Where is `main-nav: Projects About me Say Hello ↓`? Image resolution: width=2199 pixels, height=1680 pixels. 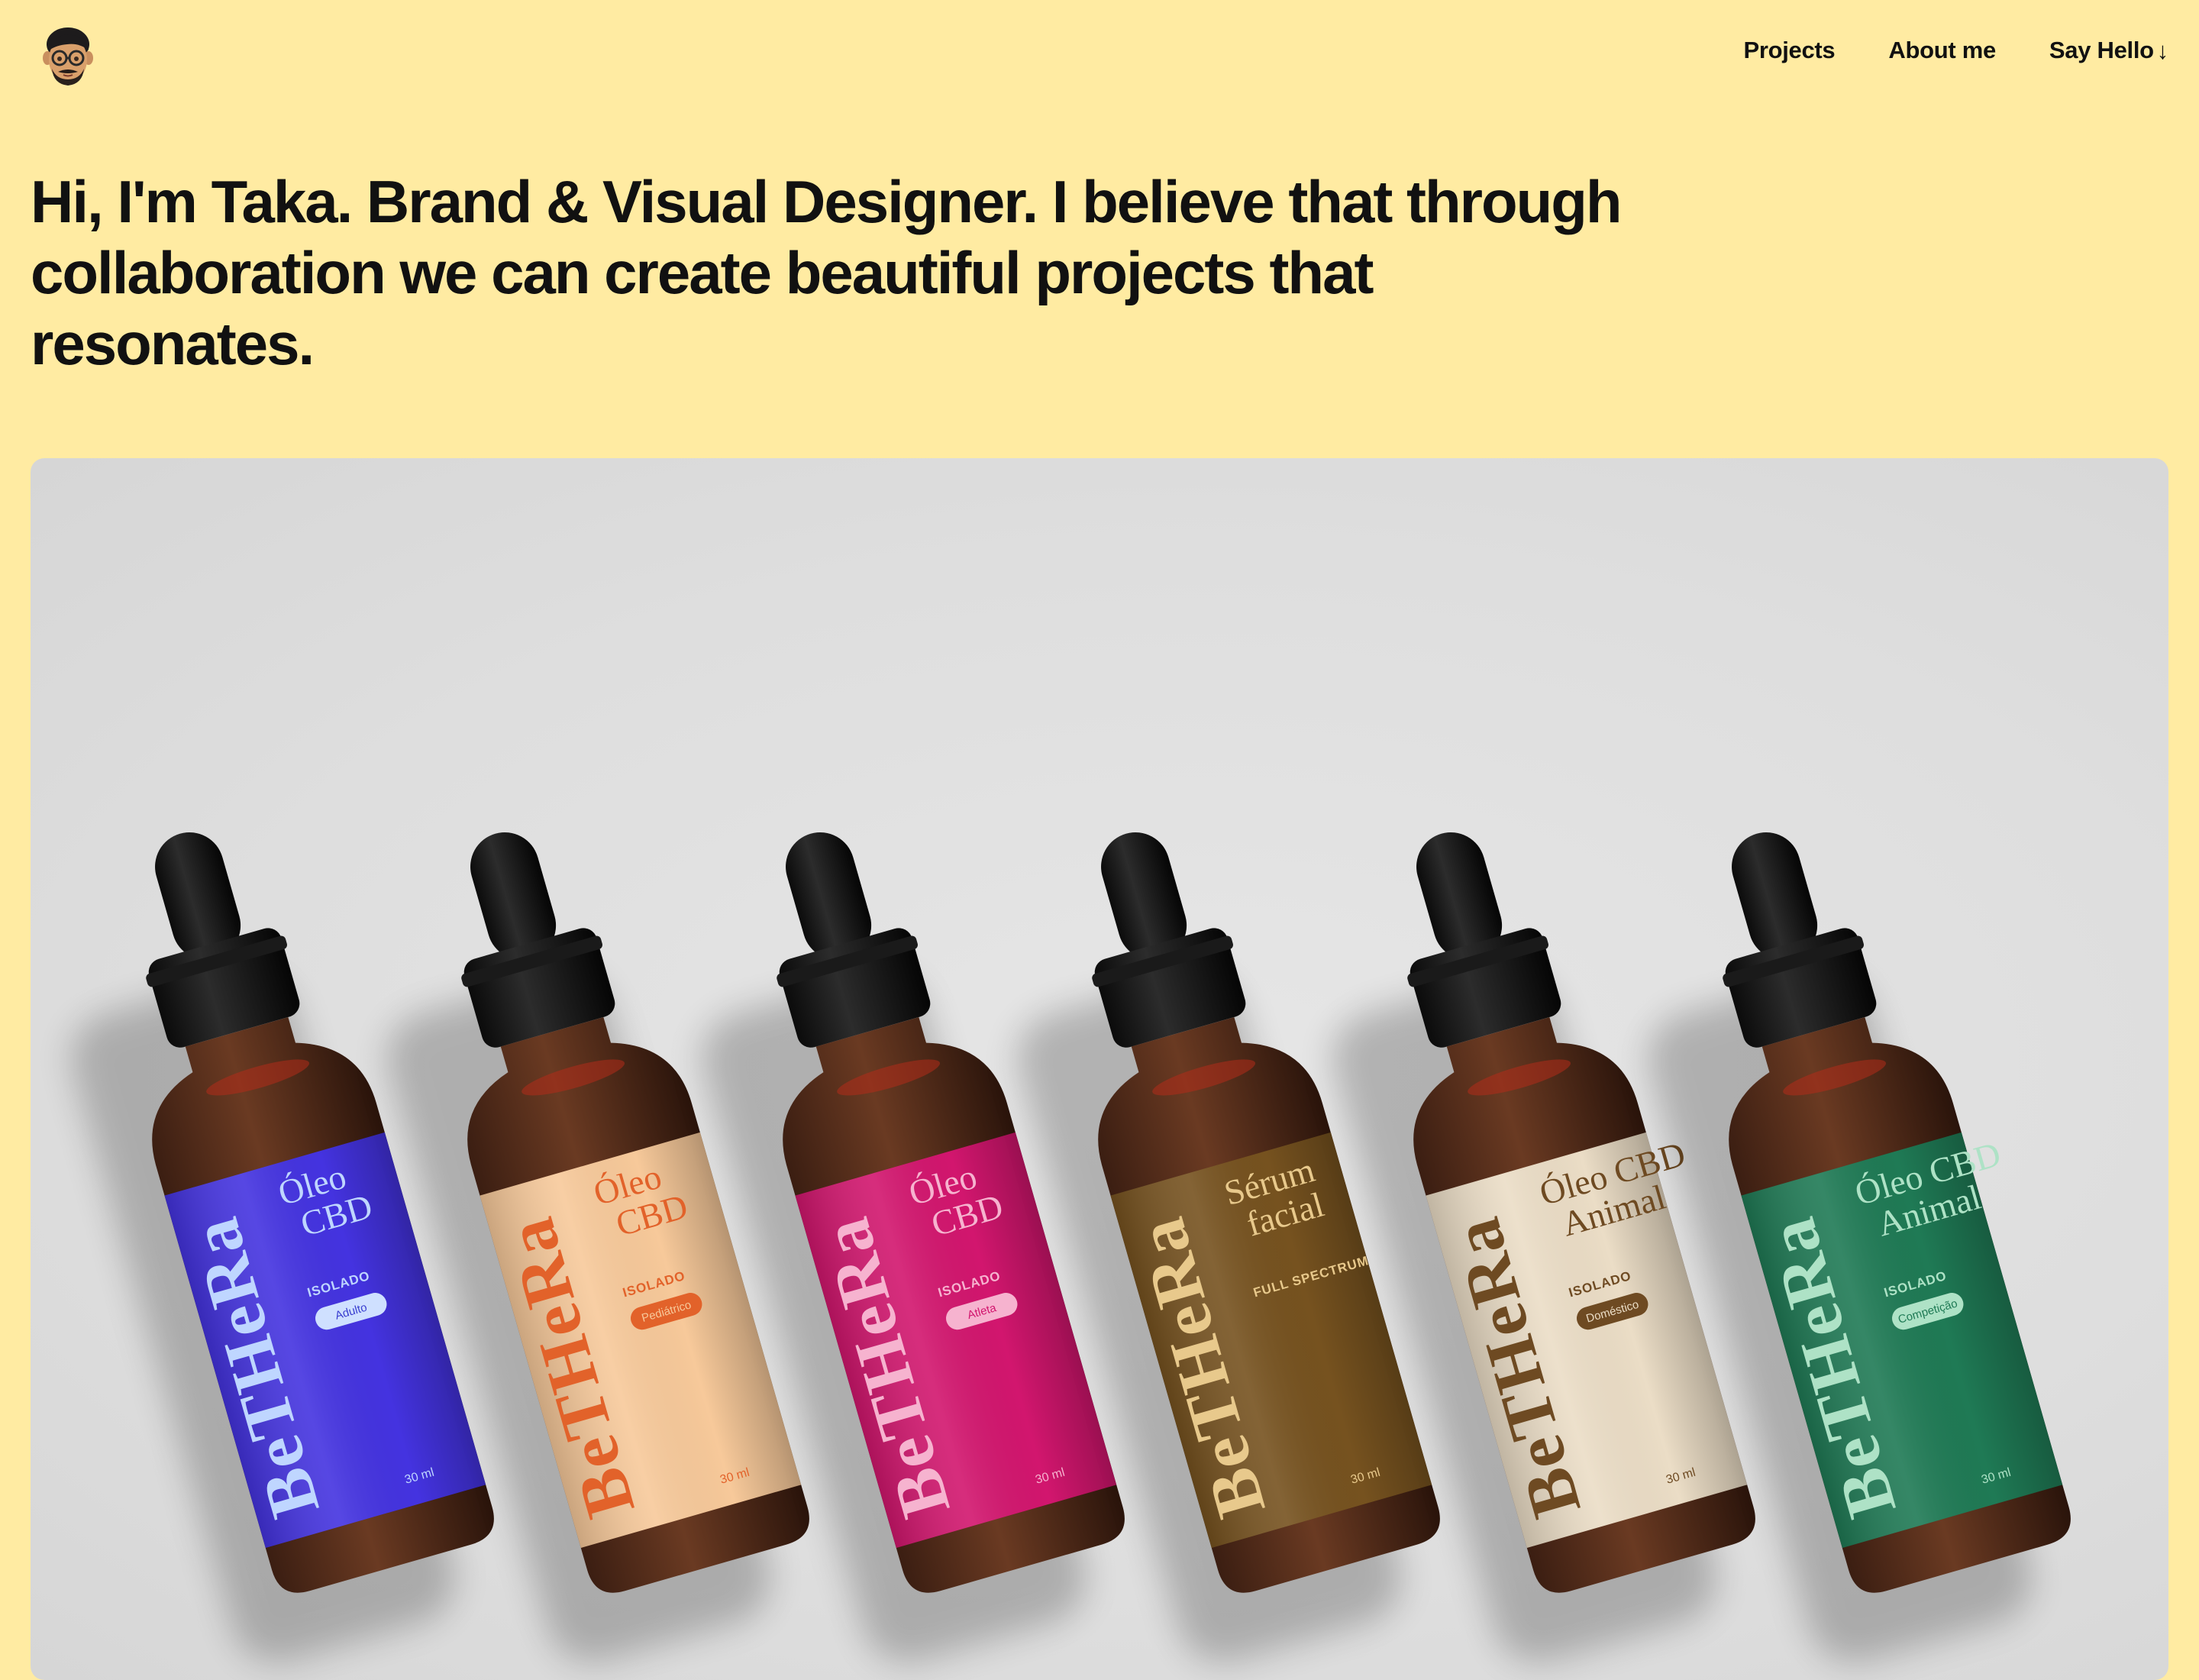 main-nav: Projects About me Say Hello ↓ is located at coordinates (1955, 50).